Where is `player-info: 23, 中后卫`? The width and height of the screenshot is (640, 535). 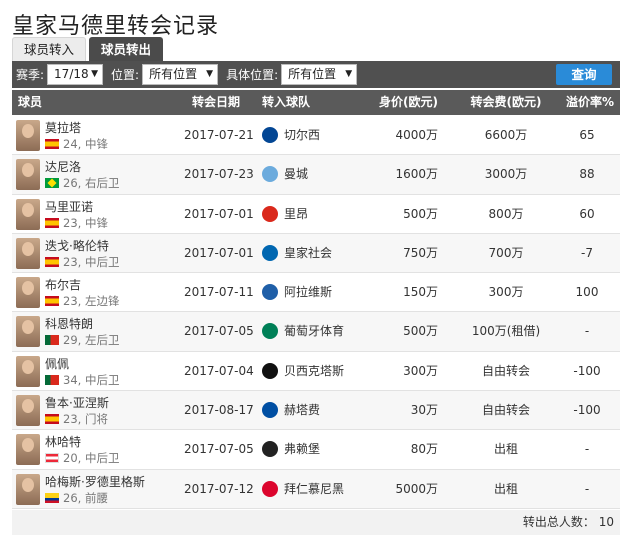
player-info: 23, 中后卫 is located at coordinates (82, 262).